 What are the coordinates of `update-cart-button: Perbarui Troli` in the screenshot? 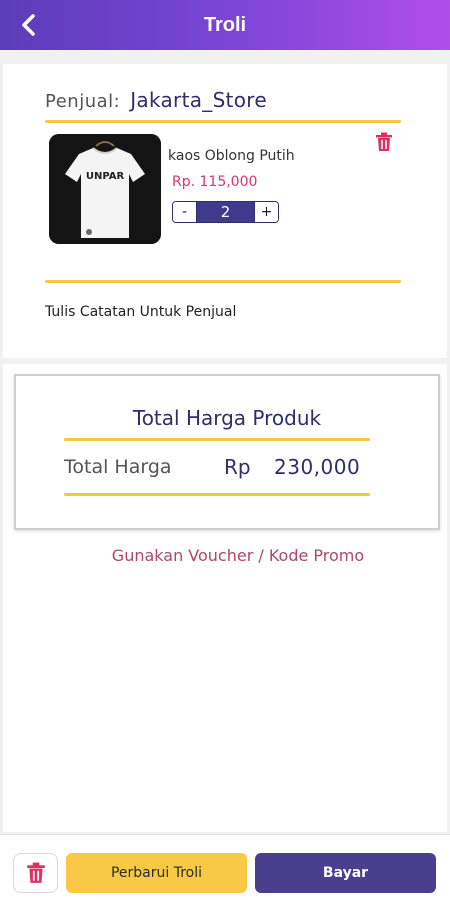 It's located at (156, 873).